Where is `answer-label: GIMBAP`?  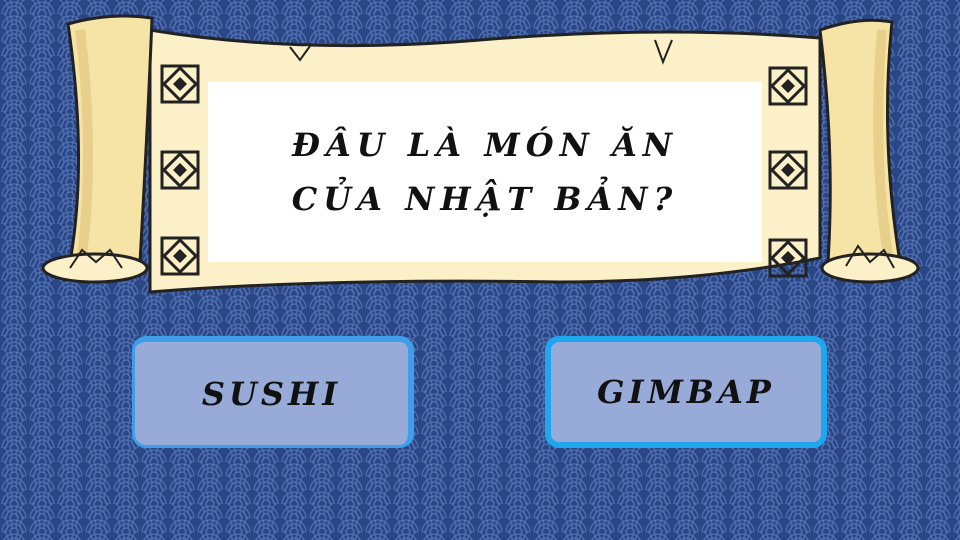
answer-label: GIMBAP is located at coordinates (686, 392).